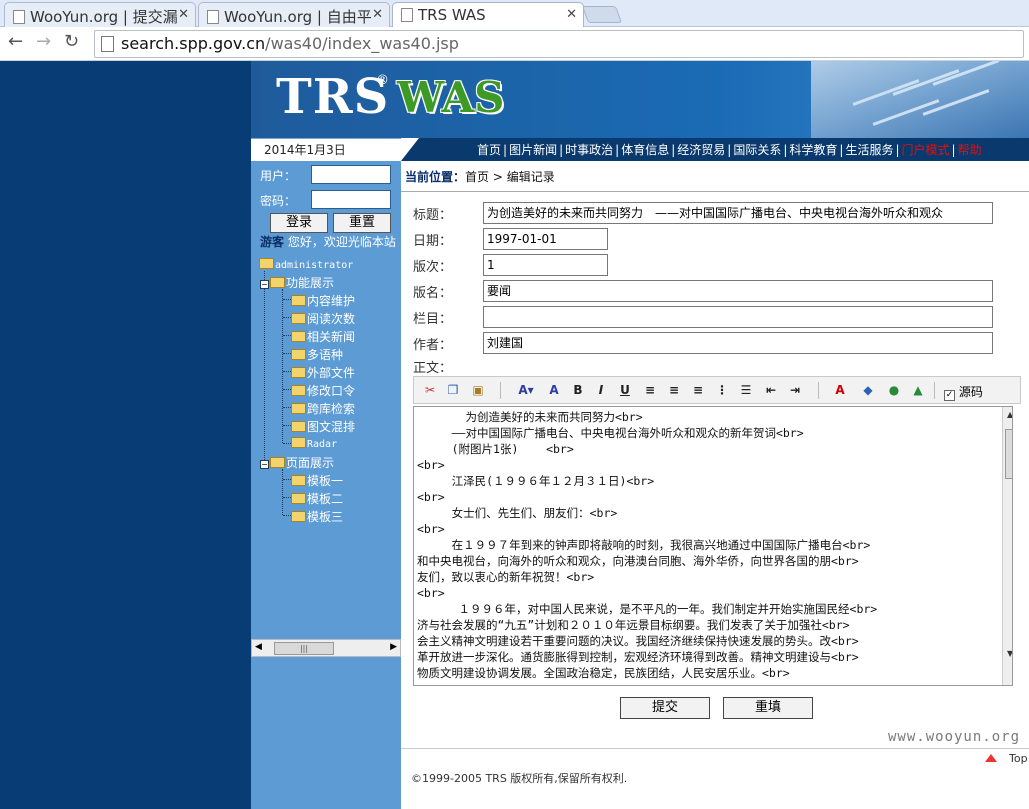 The image size is (1029, 809). Describe the element at coordinates (918, 390) in the screenshot. I see `image-icon: ▲` at that location.